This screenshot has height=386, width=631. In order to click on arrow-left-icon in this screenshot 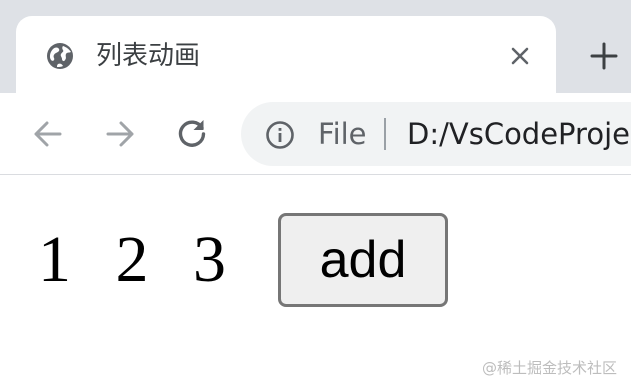, I will do `click(48, 134)`.